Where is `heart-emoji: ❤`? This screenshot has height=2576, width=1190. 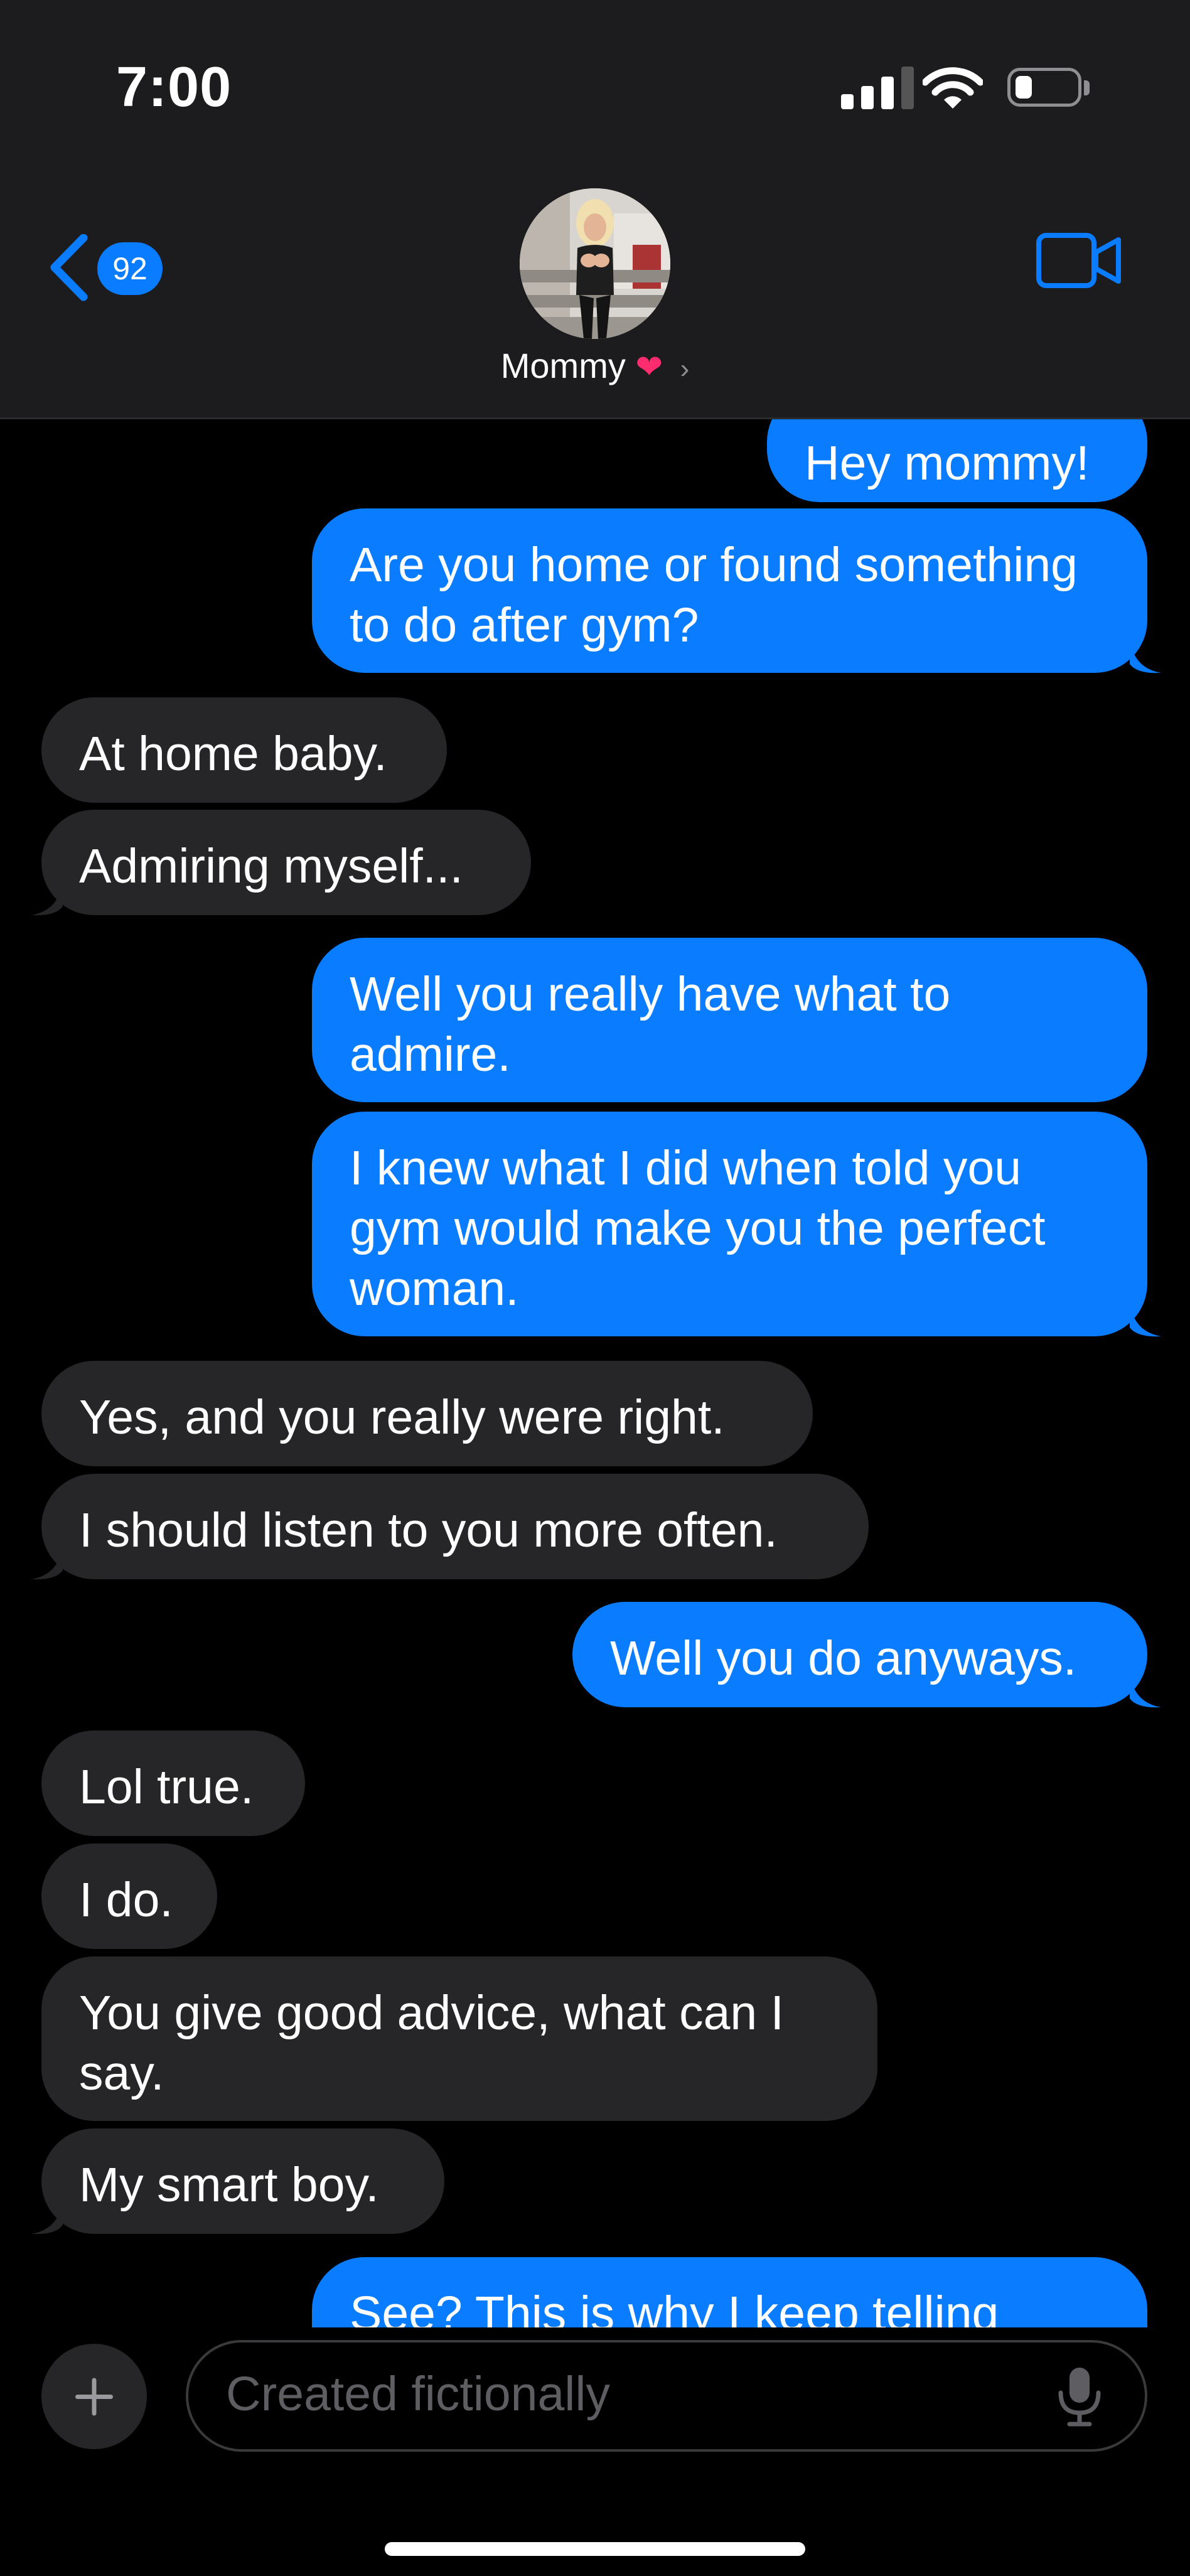
heart-emoji: ❤ is located at coordinates (649, 367).